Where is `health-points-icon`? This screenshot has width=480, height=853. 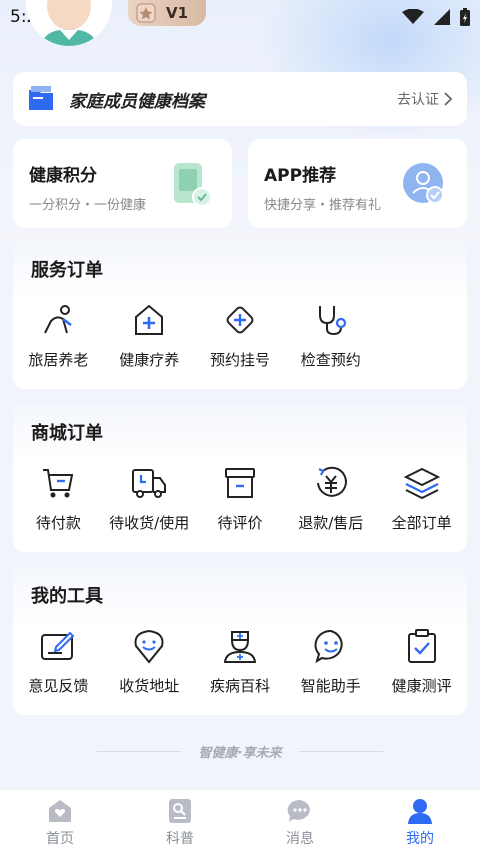
health-points-icon is located at coordinates (193, 185).